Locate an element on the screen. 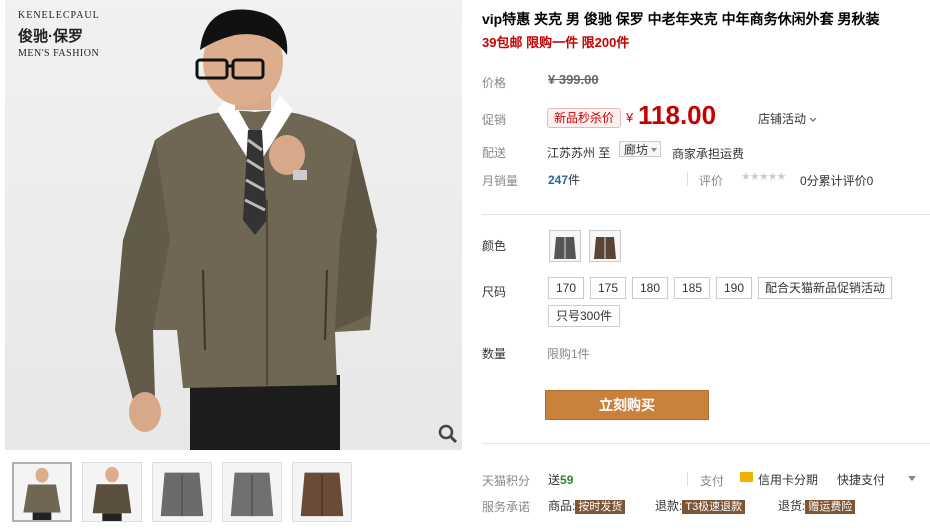 Image resolution: width=930 pixels, height=531 pixels. promo-badge: 新品秒杀价 is located at coordinates (584, 118).